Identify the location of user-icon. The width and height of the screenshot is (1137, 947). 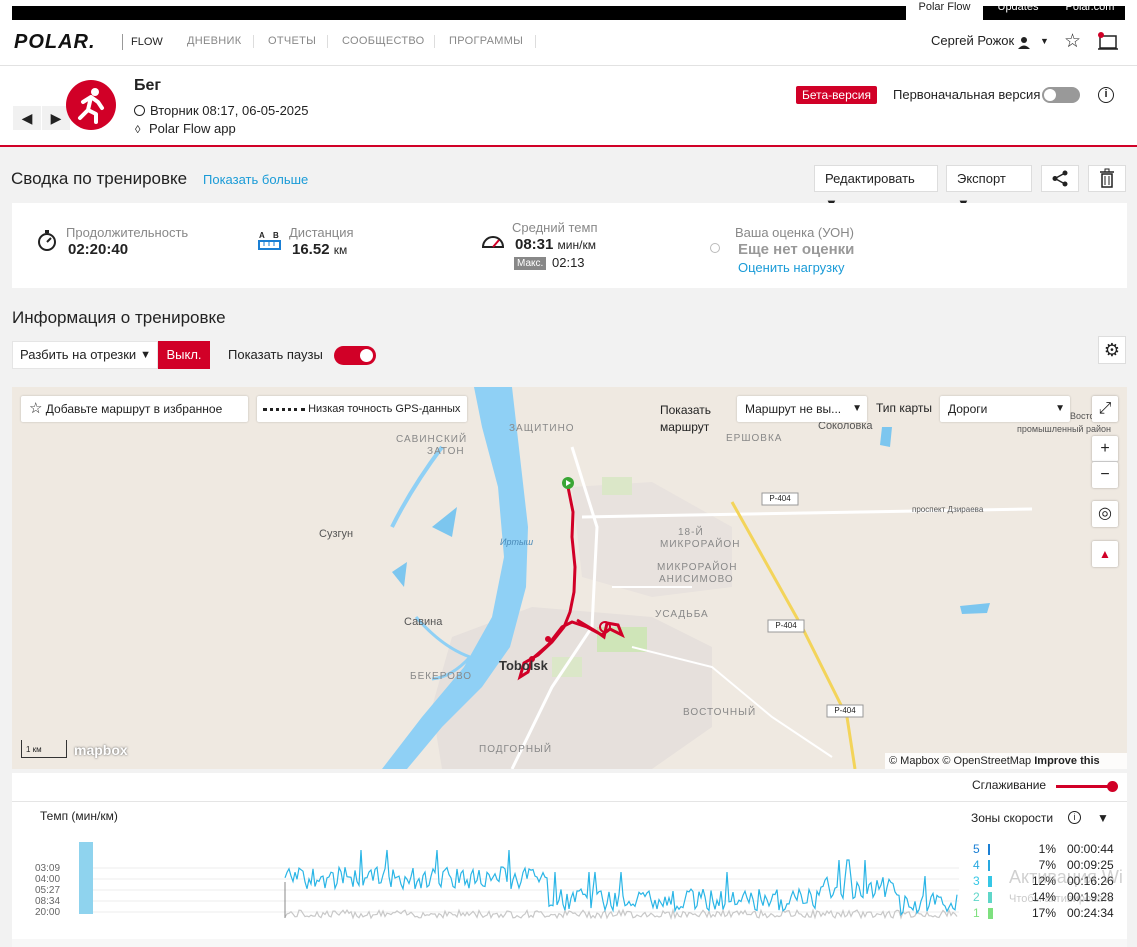
(1024, 42).